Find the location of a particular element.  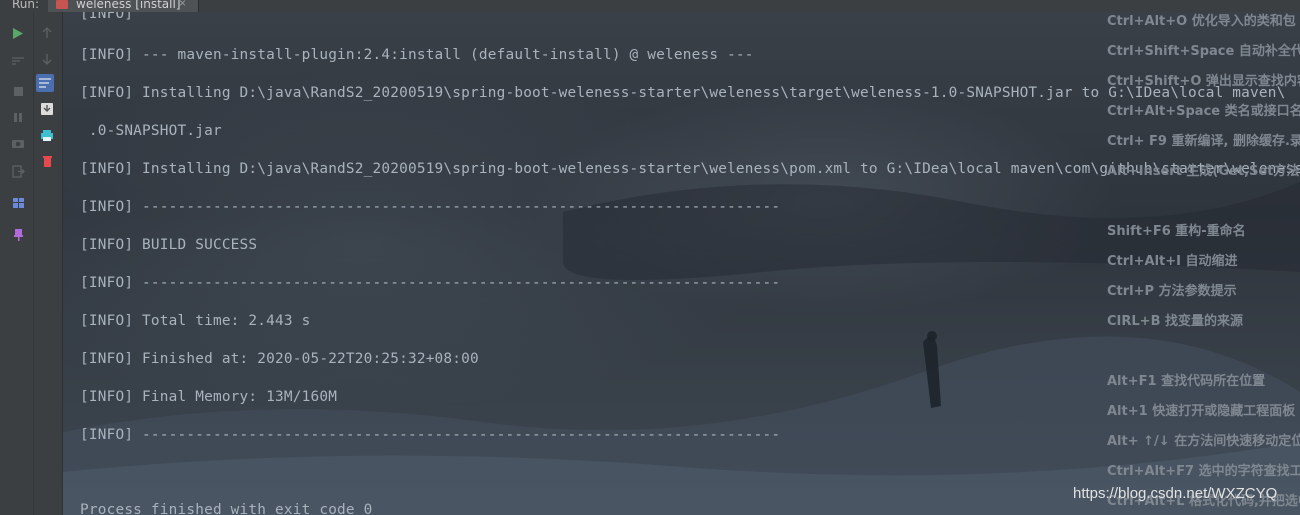

delete-icon is located at coordinates (47, 161).